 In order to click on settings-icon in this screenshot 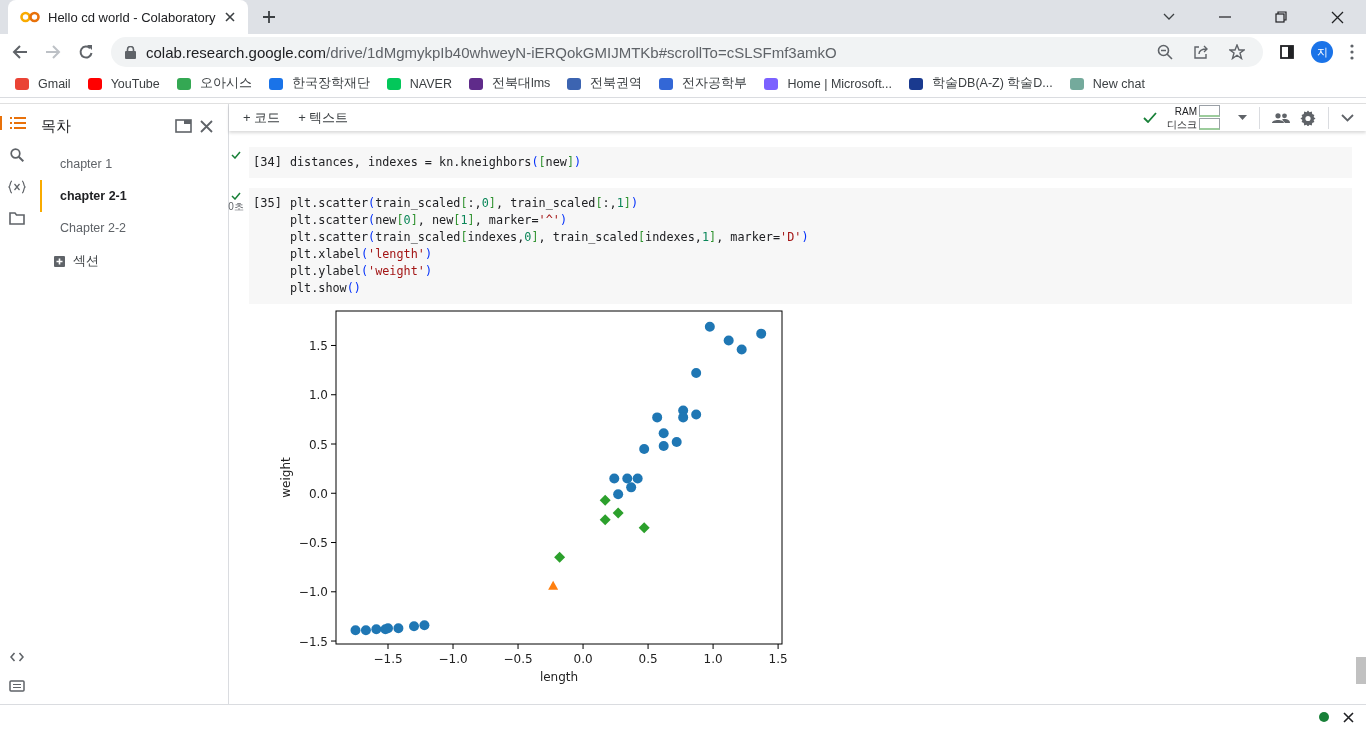, I will do `click(1308, 117)`.